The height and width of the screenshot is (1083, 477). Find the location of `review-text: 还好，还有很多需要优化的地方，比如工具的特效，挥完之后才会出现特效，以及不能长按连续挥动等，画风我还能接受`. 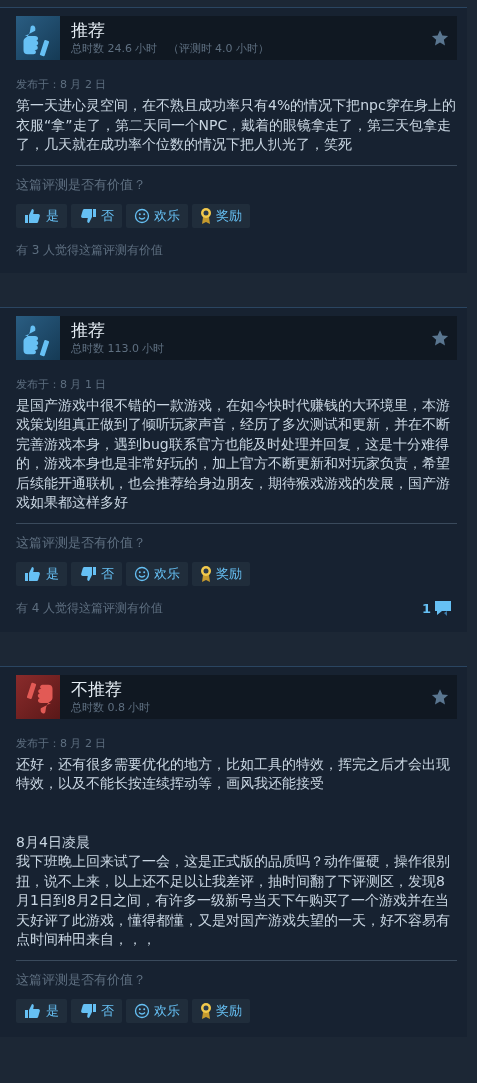

review-text: 还好，还有很多需要优化的地方，比如工具的特效，挥完之后才会出现特效，以及不能长按连续挥动等，画风我还能接受 is located at coordinates (233, 773).